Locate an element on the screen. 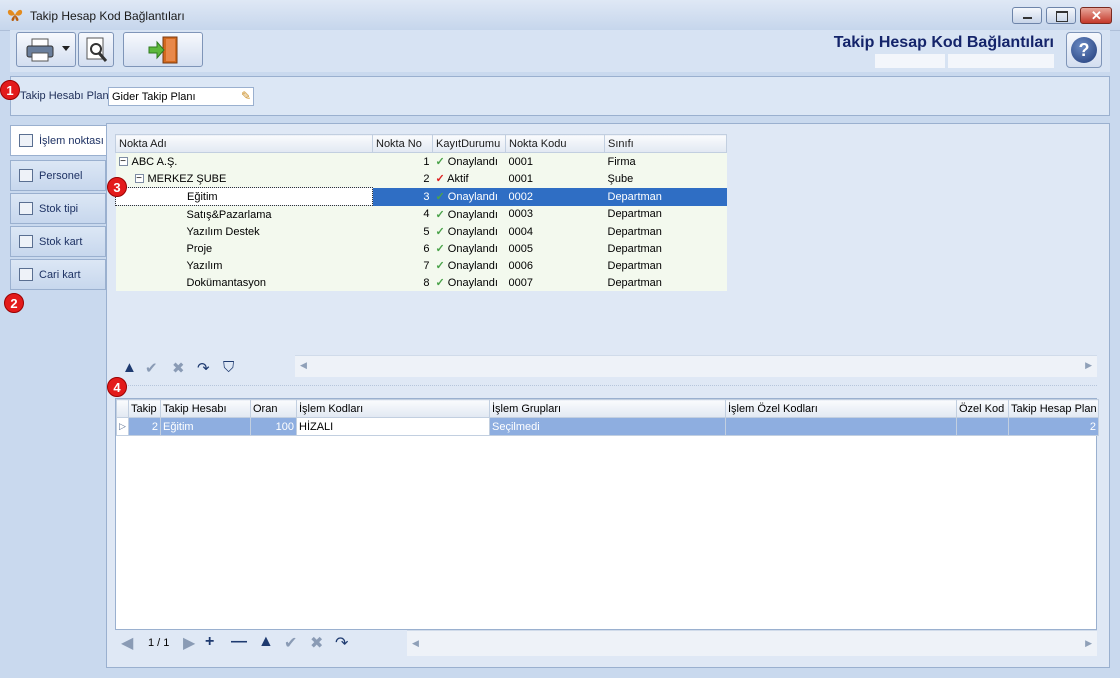 This screenshot has height=678, width=1120. grid-column-header: İşlem Grupları is located at coordinates (607, 408).